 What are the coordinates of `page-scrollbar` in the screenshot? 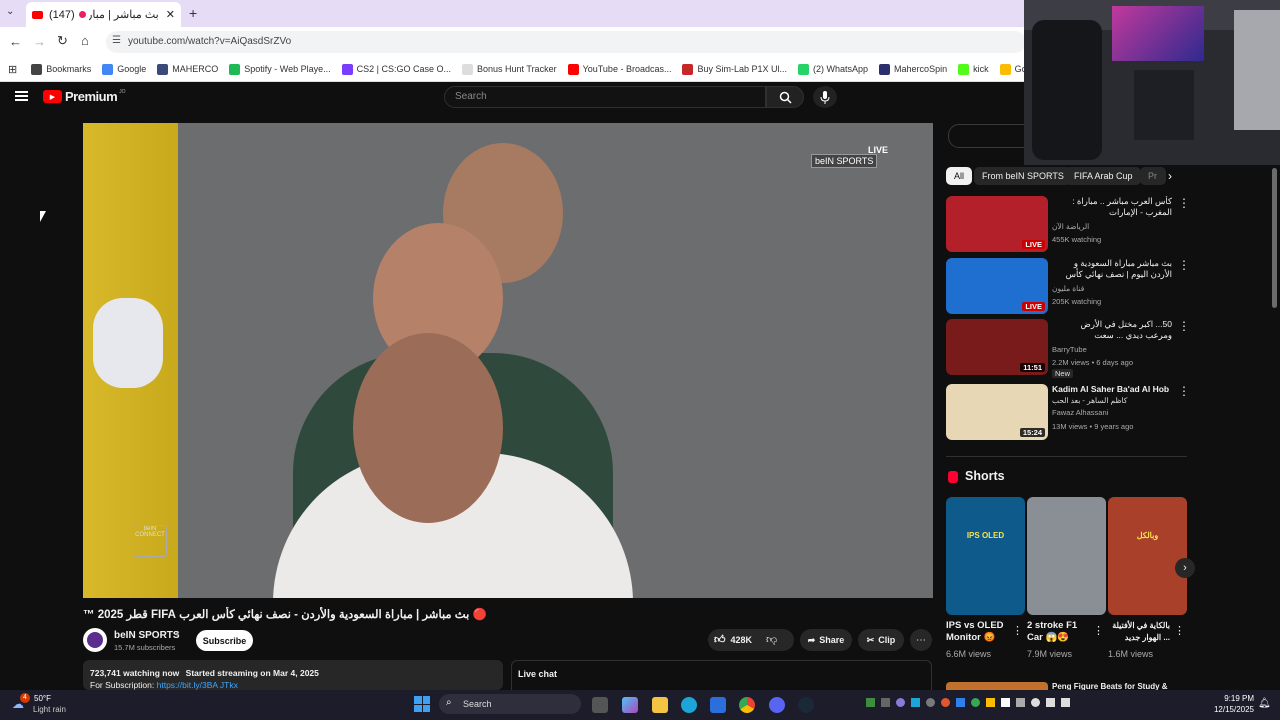 It's located at (1274, 238).